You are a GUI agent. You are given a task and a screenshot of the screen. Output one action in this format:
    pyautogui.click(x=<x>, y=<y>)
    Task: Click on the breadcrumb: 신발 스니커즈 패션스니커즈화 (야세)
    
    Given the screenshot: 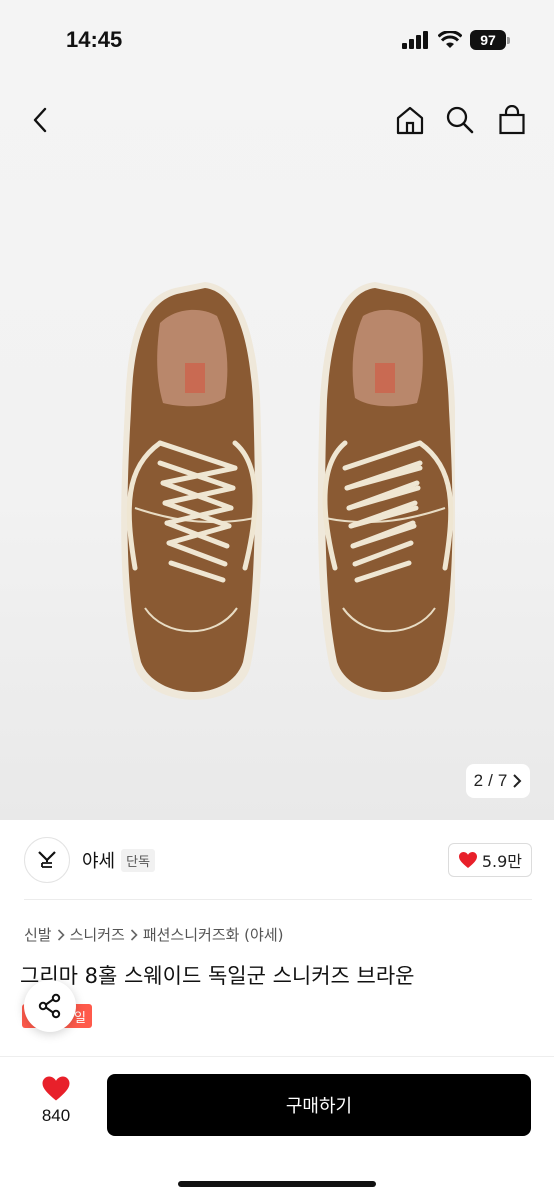 What is the action you would take?
    pyautogui.click(x=154, y=934)
    